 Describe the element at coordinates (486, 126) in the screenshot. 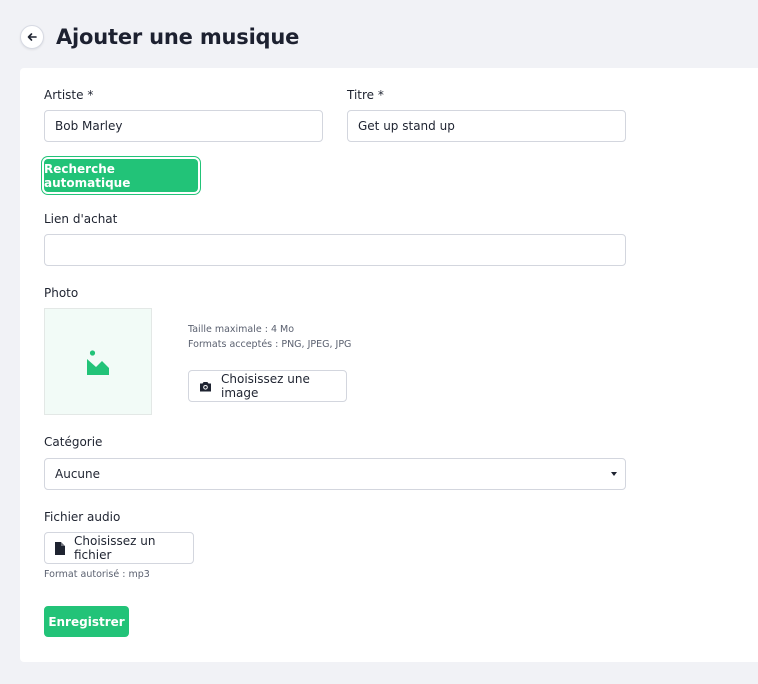

I see `title-input: Get up stand up` at that location.